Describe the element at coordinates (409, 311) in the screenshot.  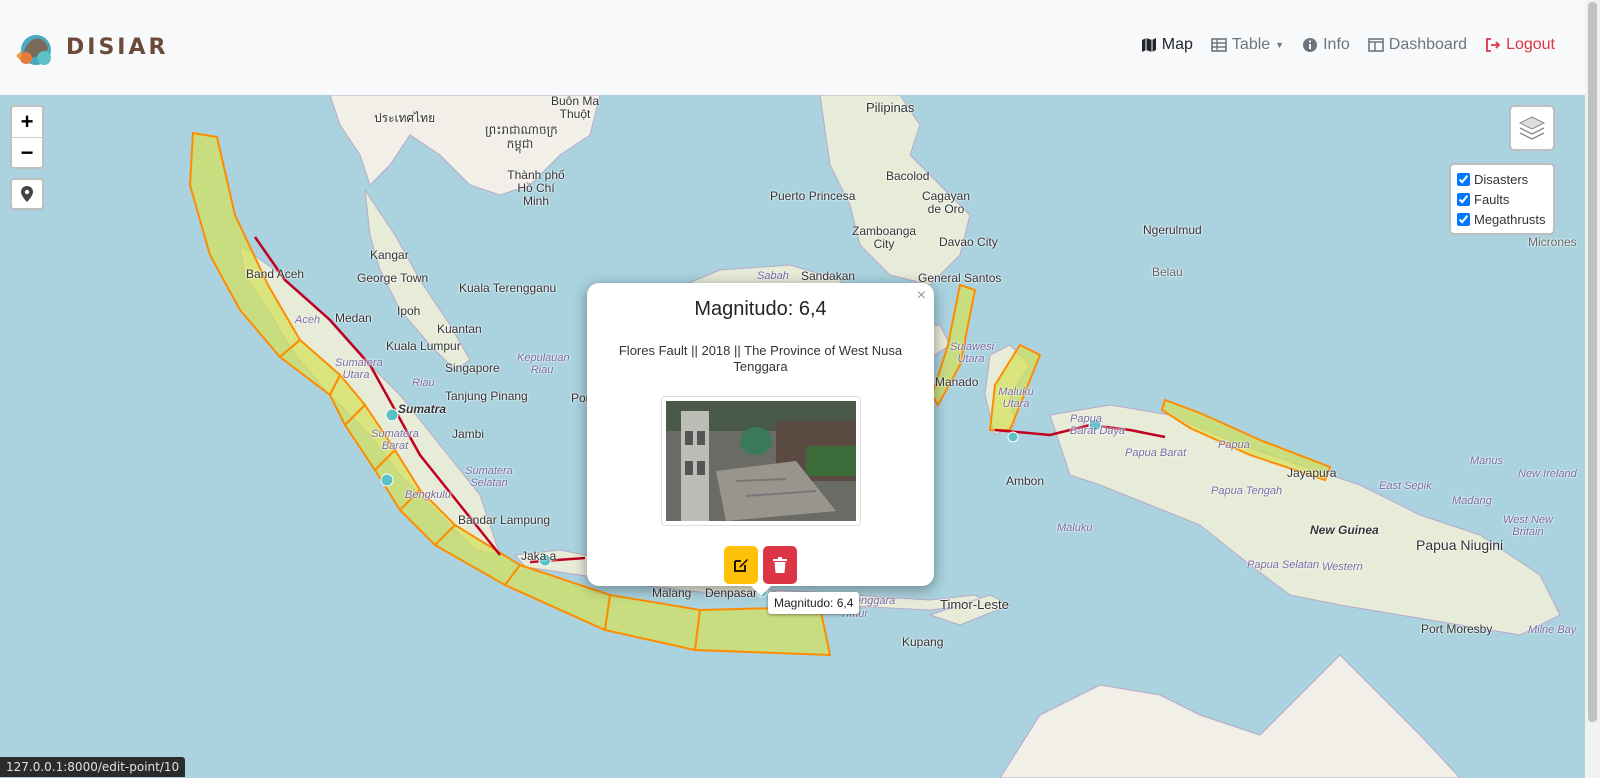
I see `map-label: Ipoh` at that location.